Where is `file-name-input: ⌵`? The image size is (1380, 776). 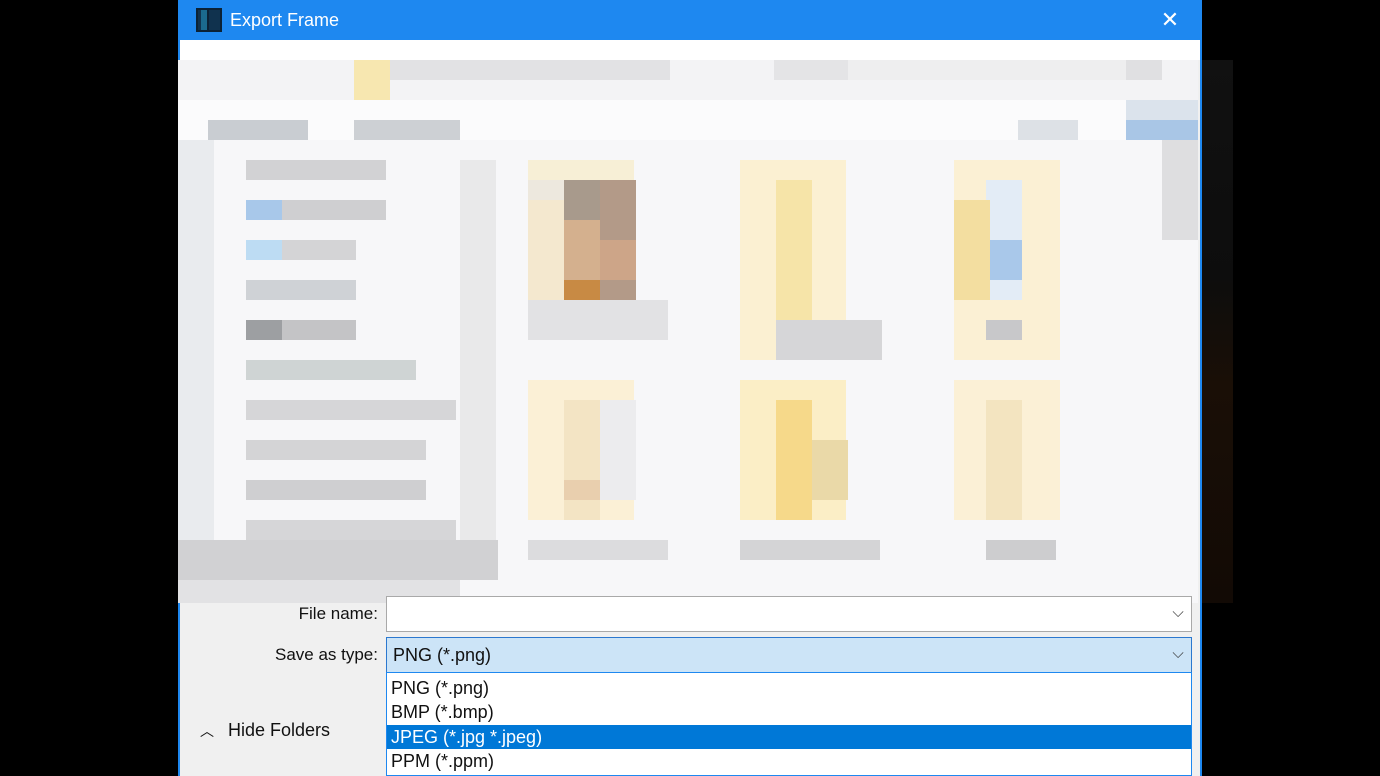 file-name-input: ⌵ is located at coordinates (789, 614).